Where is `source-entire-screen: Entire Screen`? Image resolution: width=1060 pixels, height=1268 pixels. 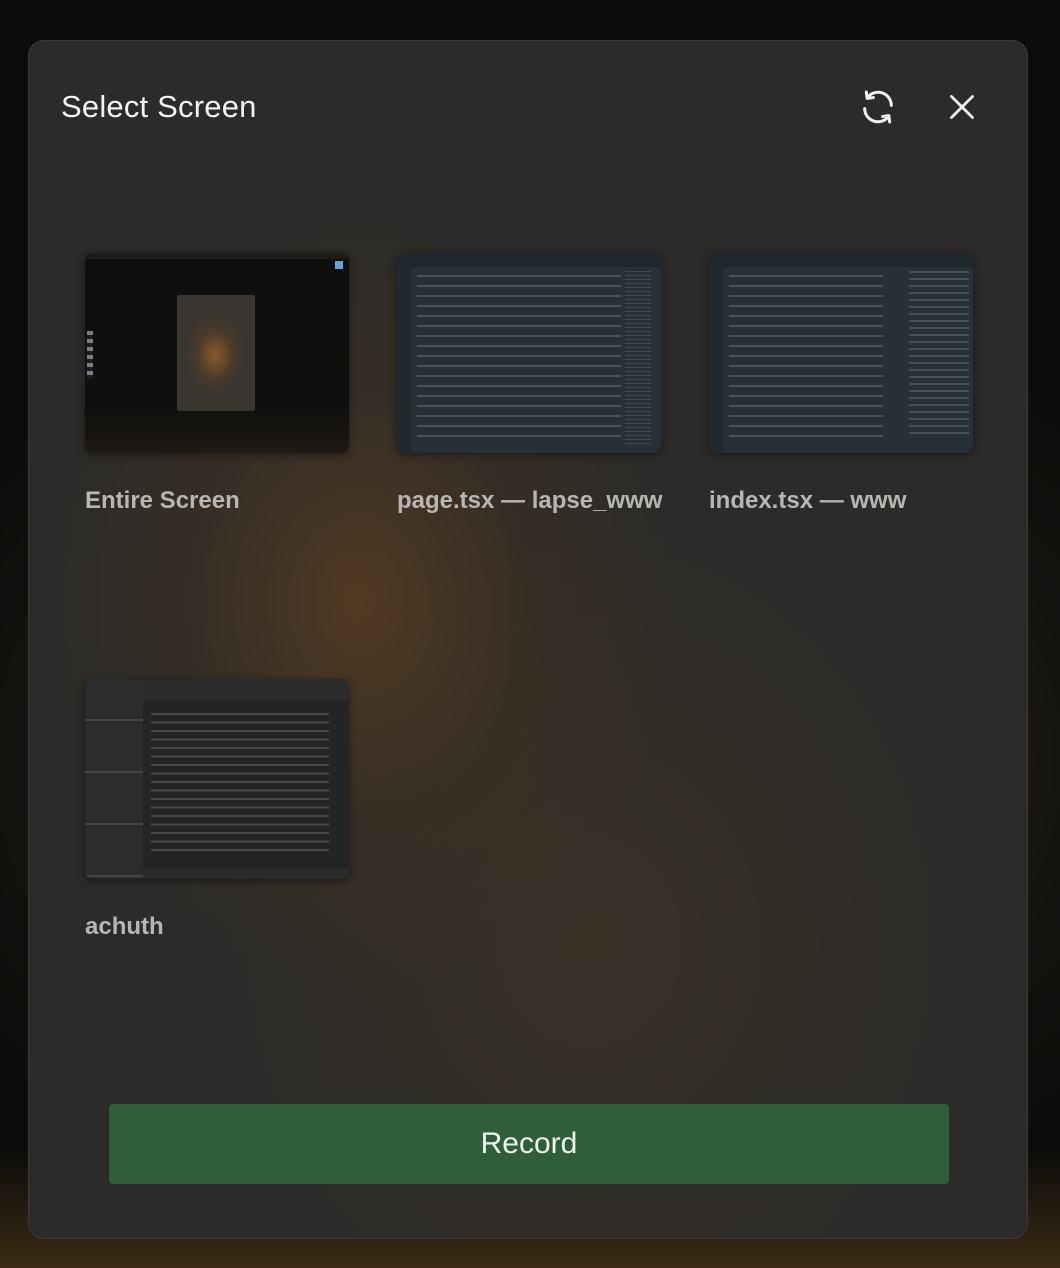 source-entire-screen: Entire Screen is located at coordinates (217, 384).